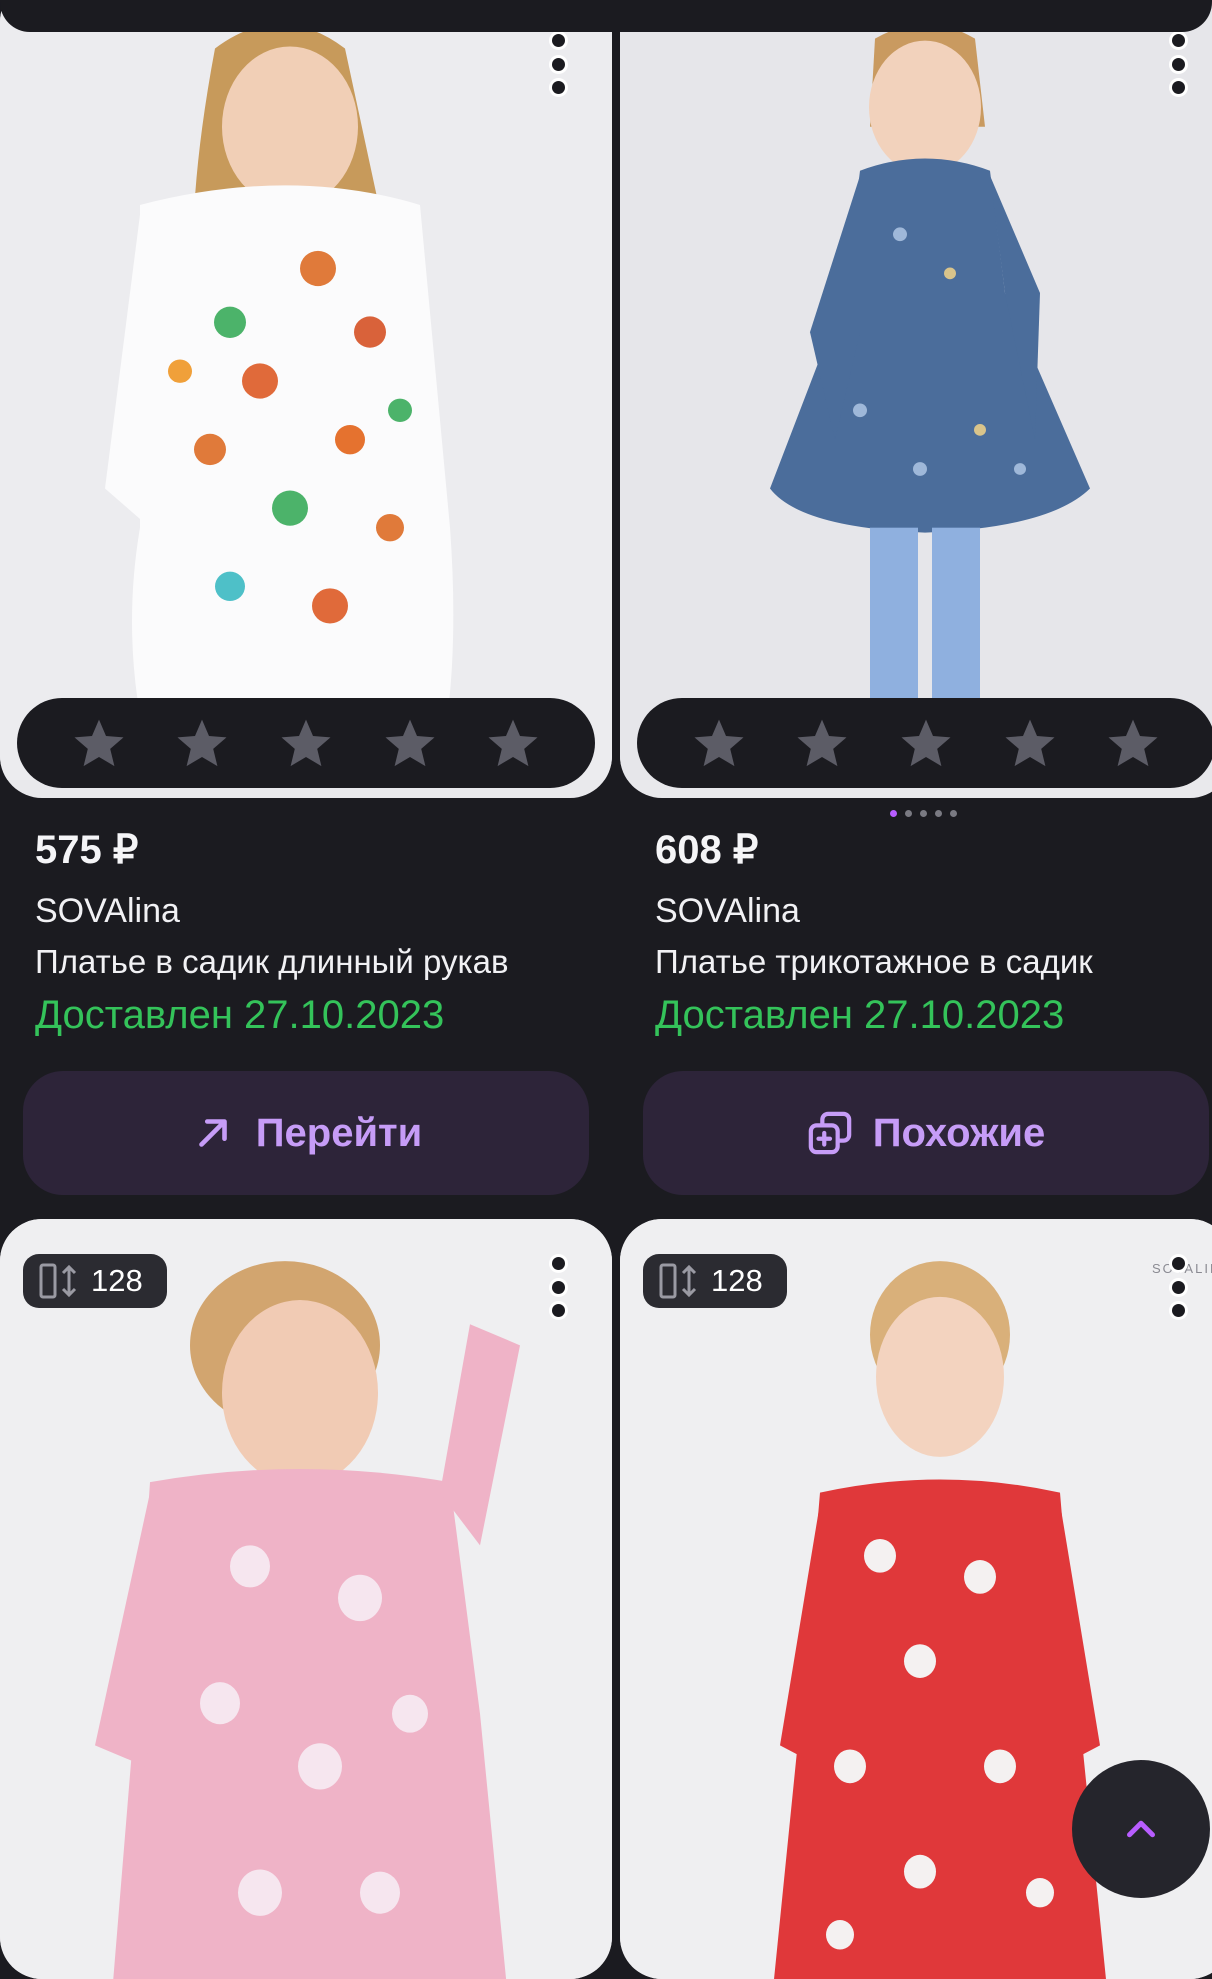  I want to click on similar-icon, so click(829, 1133).